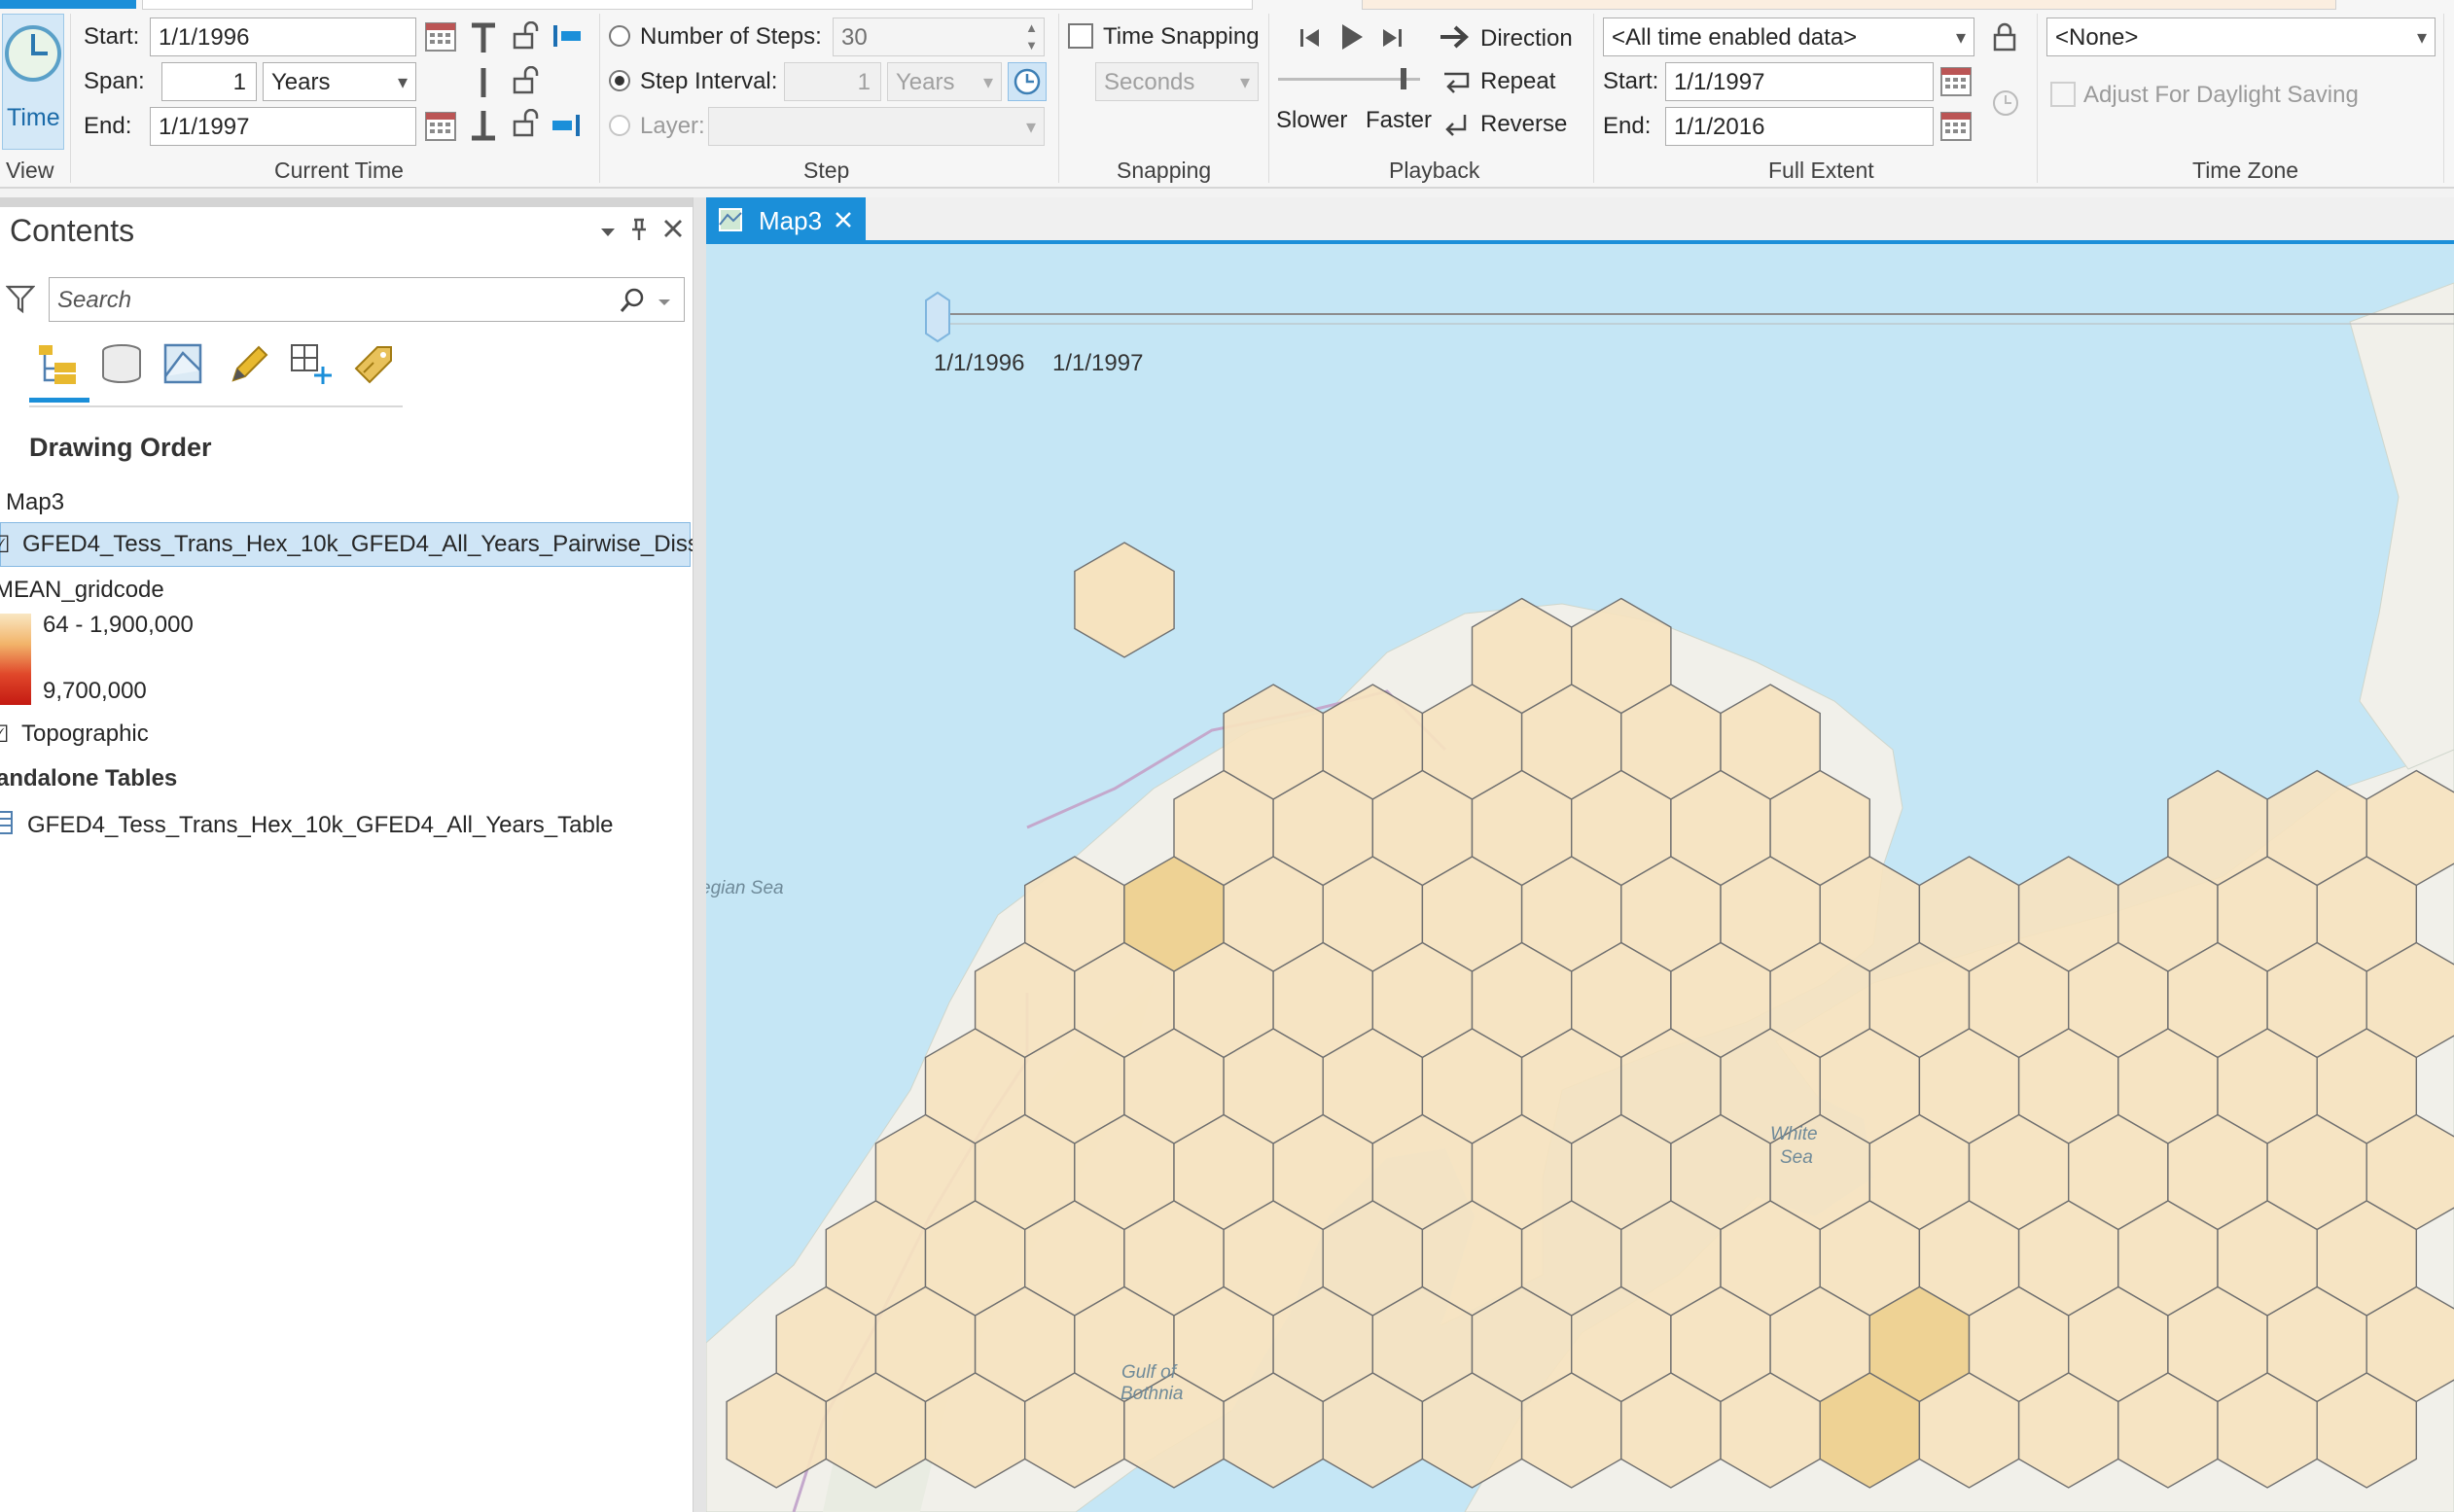  Describe the element at coordinates (311, 364) in the screenshot. I see `list-by-snapping-icon` at that location.